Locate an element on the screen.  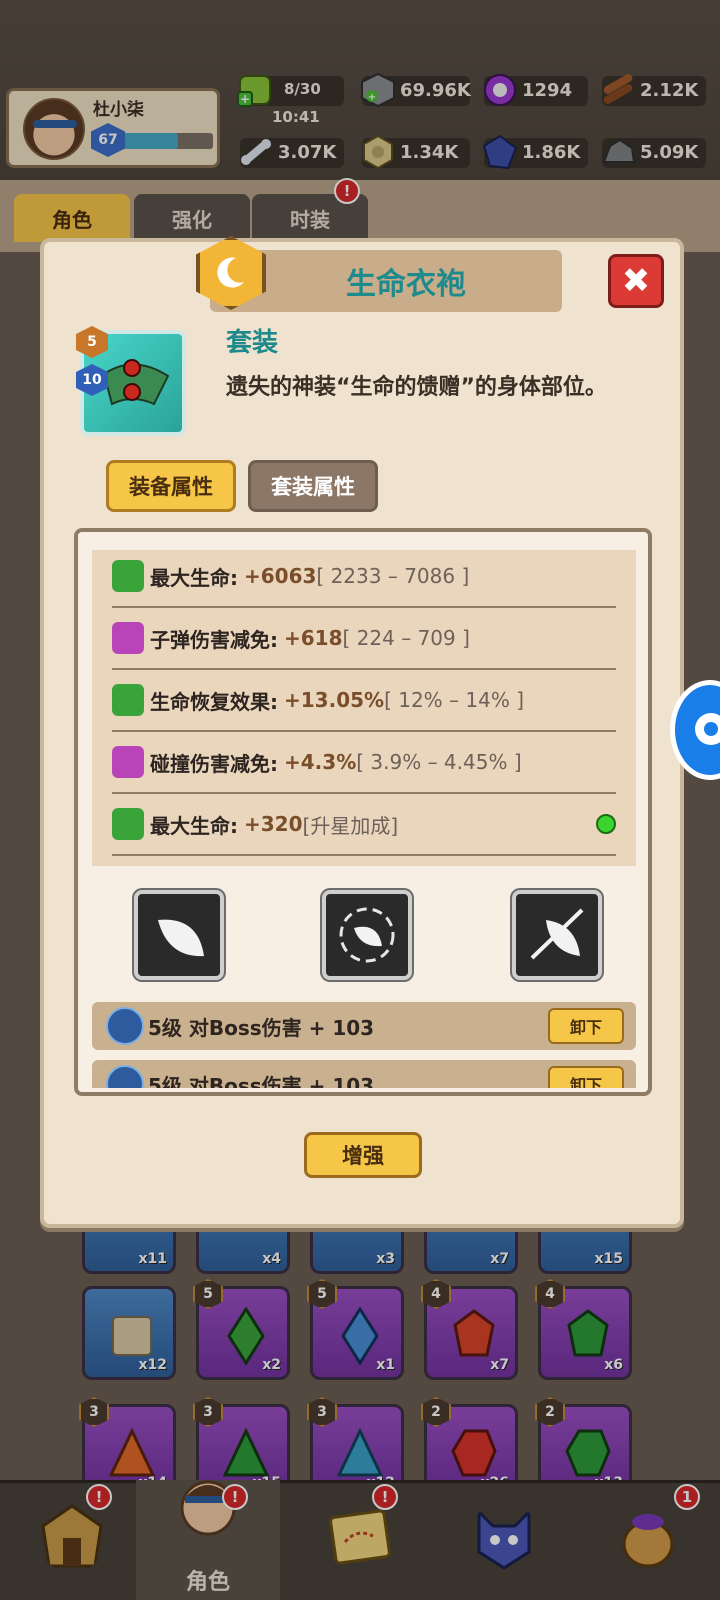
gem-row-clip: 5级 对Boss伤害 + 103 卸下 is located at coordinates (364, 1074).